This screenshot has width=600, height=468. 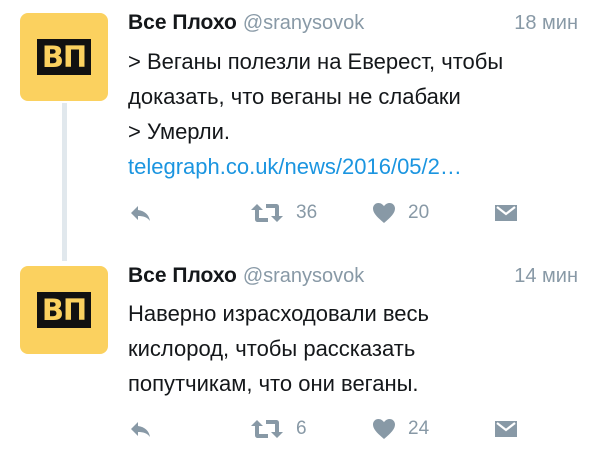 What do you see at coordinates (273, 383) in the screenshot?
I see `tweet-text-line: попутчикам, что они веганы.` at bounding box center [273, 383].